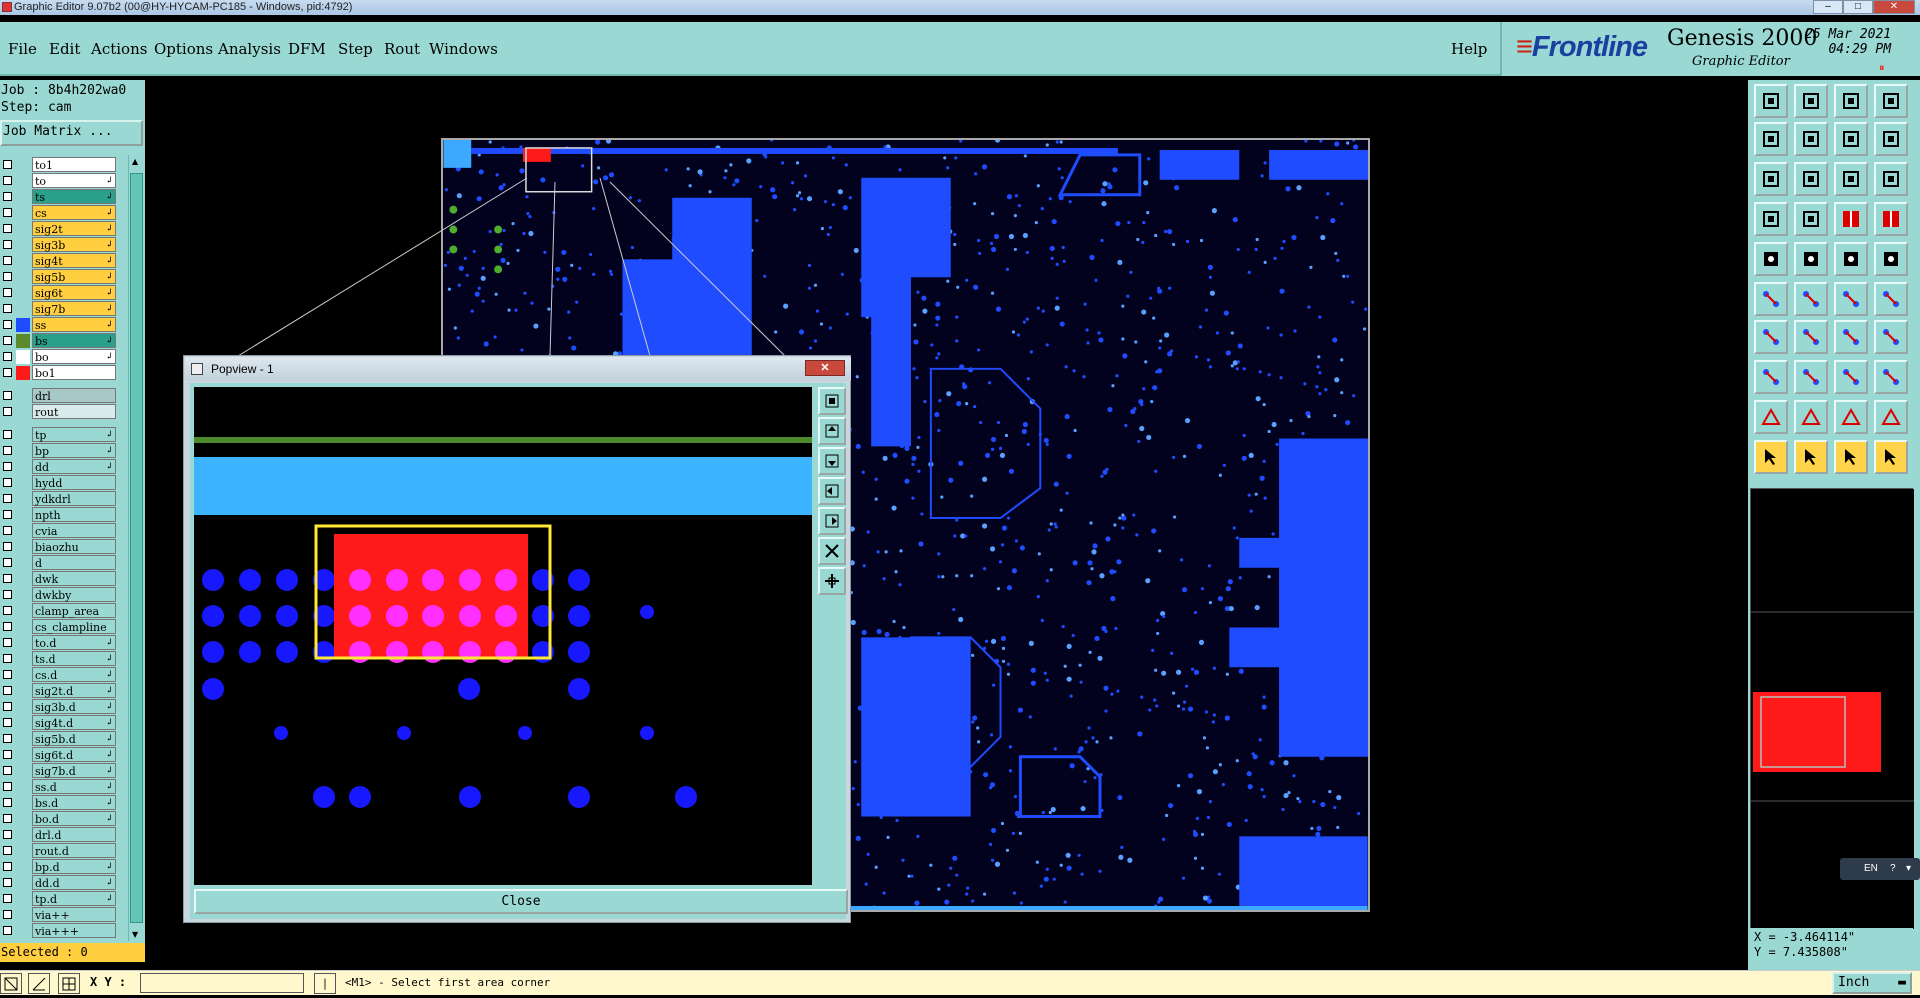 The width and height of the screenshot is (1920, 998). What do you see at coordinates (59, 435) in the screenshot?
I see `layer-row: tp ↲` at bounding box center [59, 435].